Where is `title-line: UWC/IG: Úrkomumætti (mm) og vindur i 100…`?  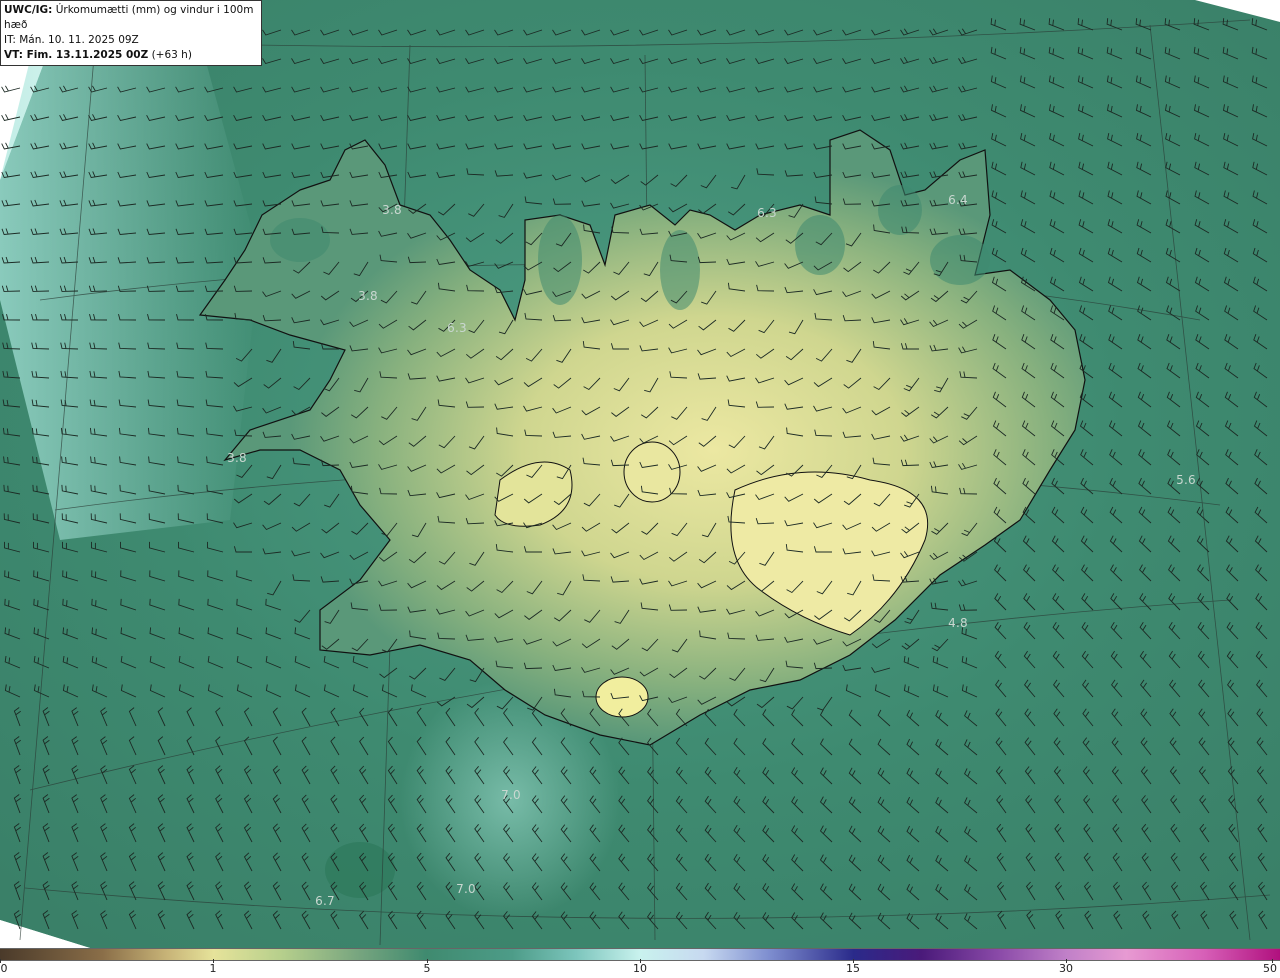
title-line: UWC/IG: Úrkomumætti (mm) og vindur i 100… is located at coordinates (129, 17).